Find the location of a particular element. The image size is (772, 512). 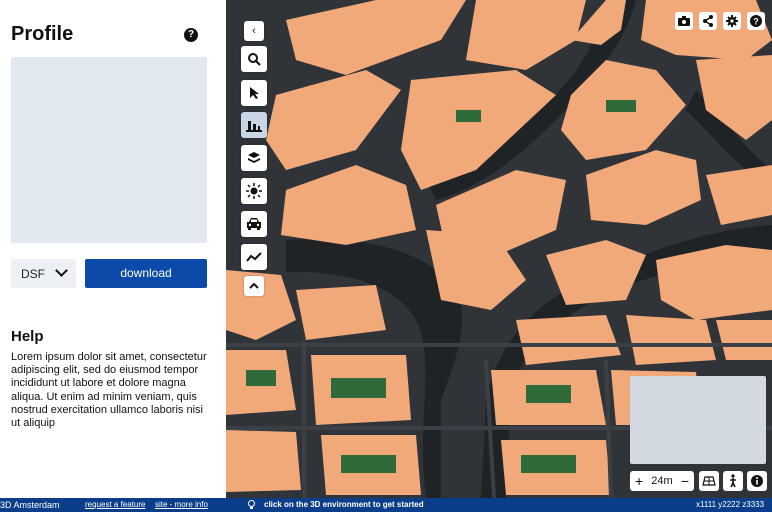

car-icon is located at coordinates (254, 224).